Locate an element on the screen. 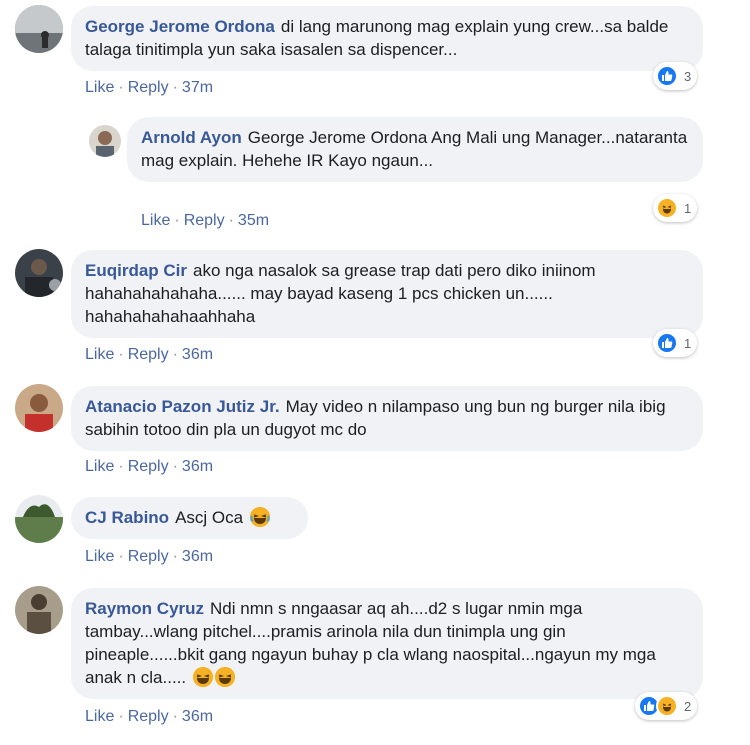 Image resolution: width=750 pixels, height=745 pixels. comment-actions: Like · Reply · 35m is located at coordinates (205, 221).